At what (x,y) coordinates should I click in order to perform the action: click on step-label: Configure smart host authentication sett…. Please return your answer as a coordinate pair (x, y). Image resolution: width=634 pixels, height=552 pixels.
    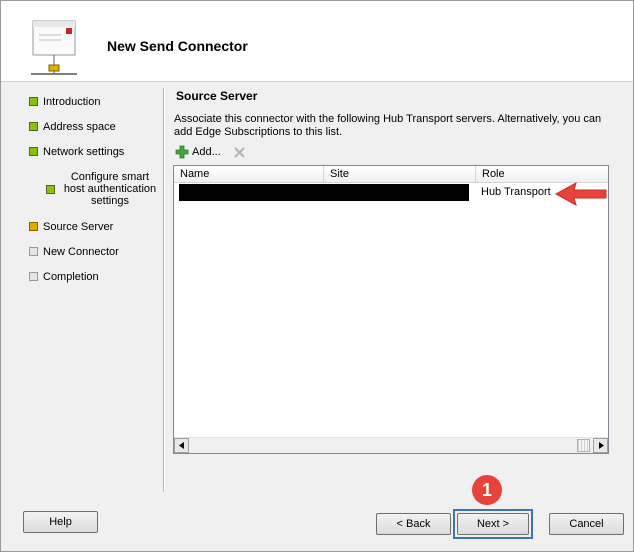
    Looking at the image, I should click on (110, 189).